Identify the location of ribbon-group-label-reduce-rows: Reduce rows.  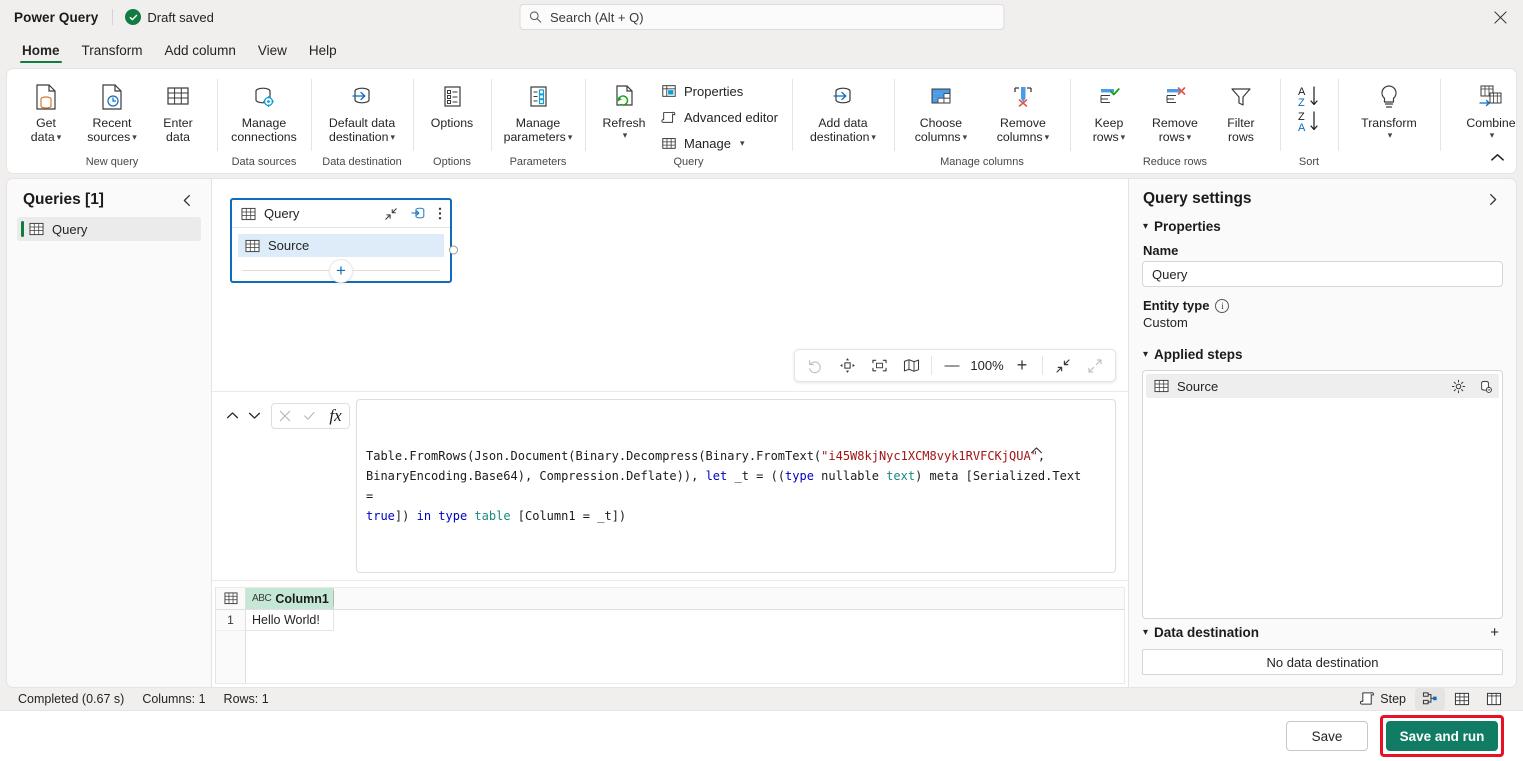
(1175, 162).